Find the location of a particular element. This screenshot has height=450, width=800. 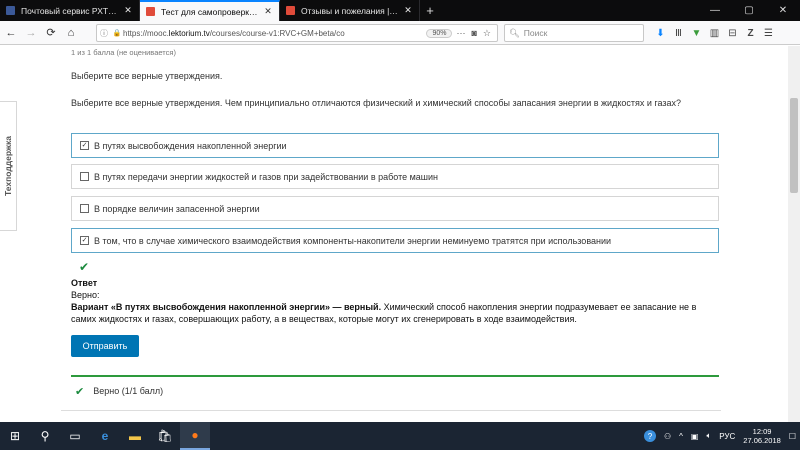

pocket-icon: ◙ is located at coordinates (473, 33).